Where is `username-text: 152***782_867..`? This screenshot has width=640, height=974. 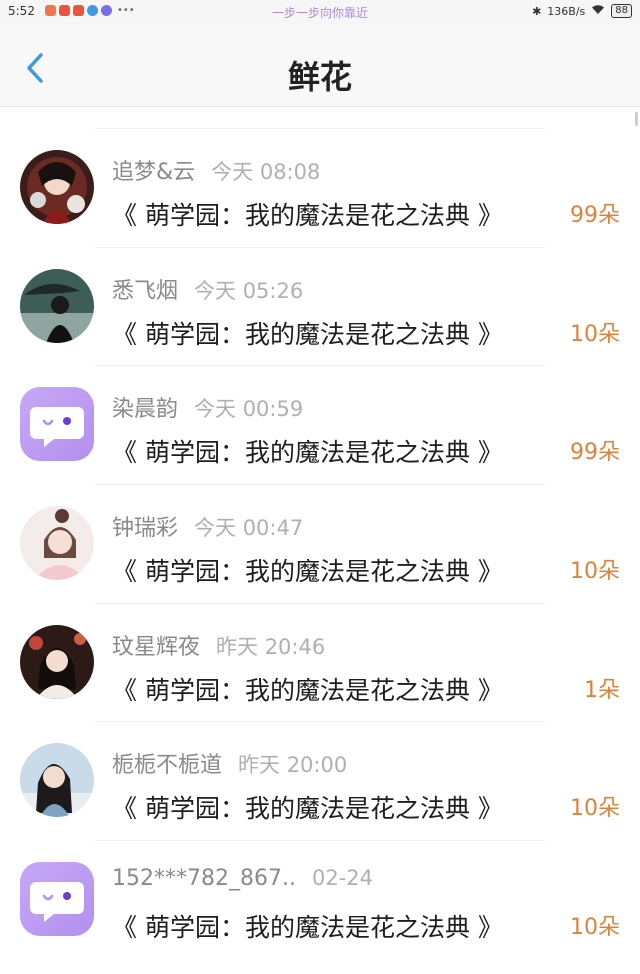 username-text: 152***782_867.. is located at coordinates (204, 879).